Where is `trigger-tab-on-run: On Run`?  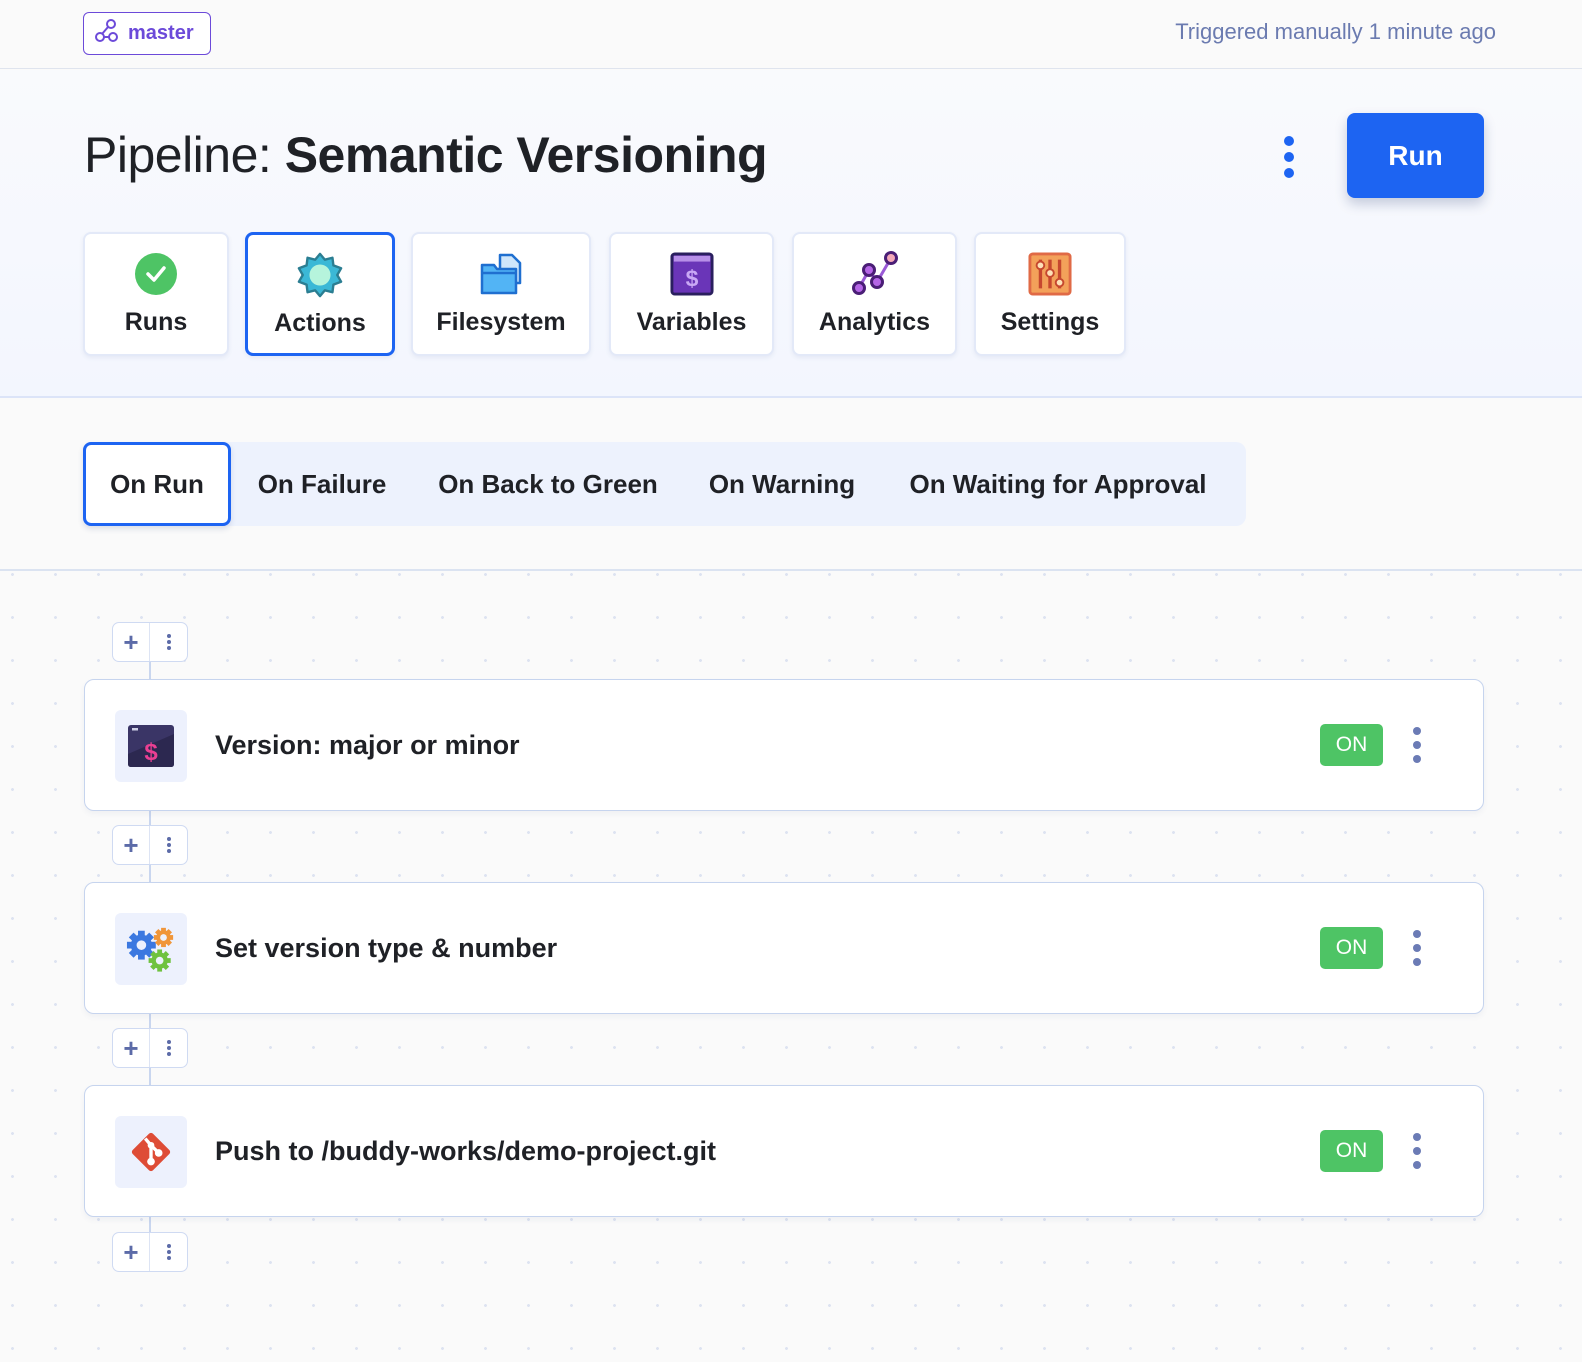 trigger-tab-on-run: On Run is located at coordinates (157, 484).